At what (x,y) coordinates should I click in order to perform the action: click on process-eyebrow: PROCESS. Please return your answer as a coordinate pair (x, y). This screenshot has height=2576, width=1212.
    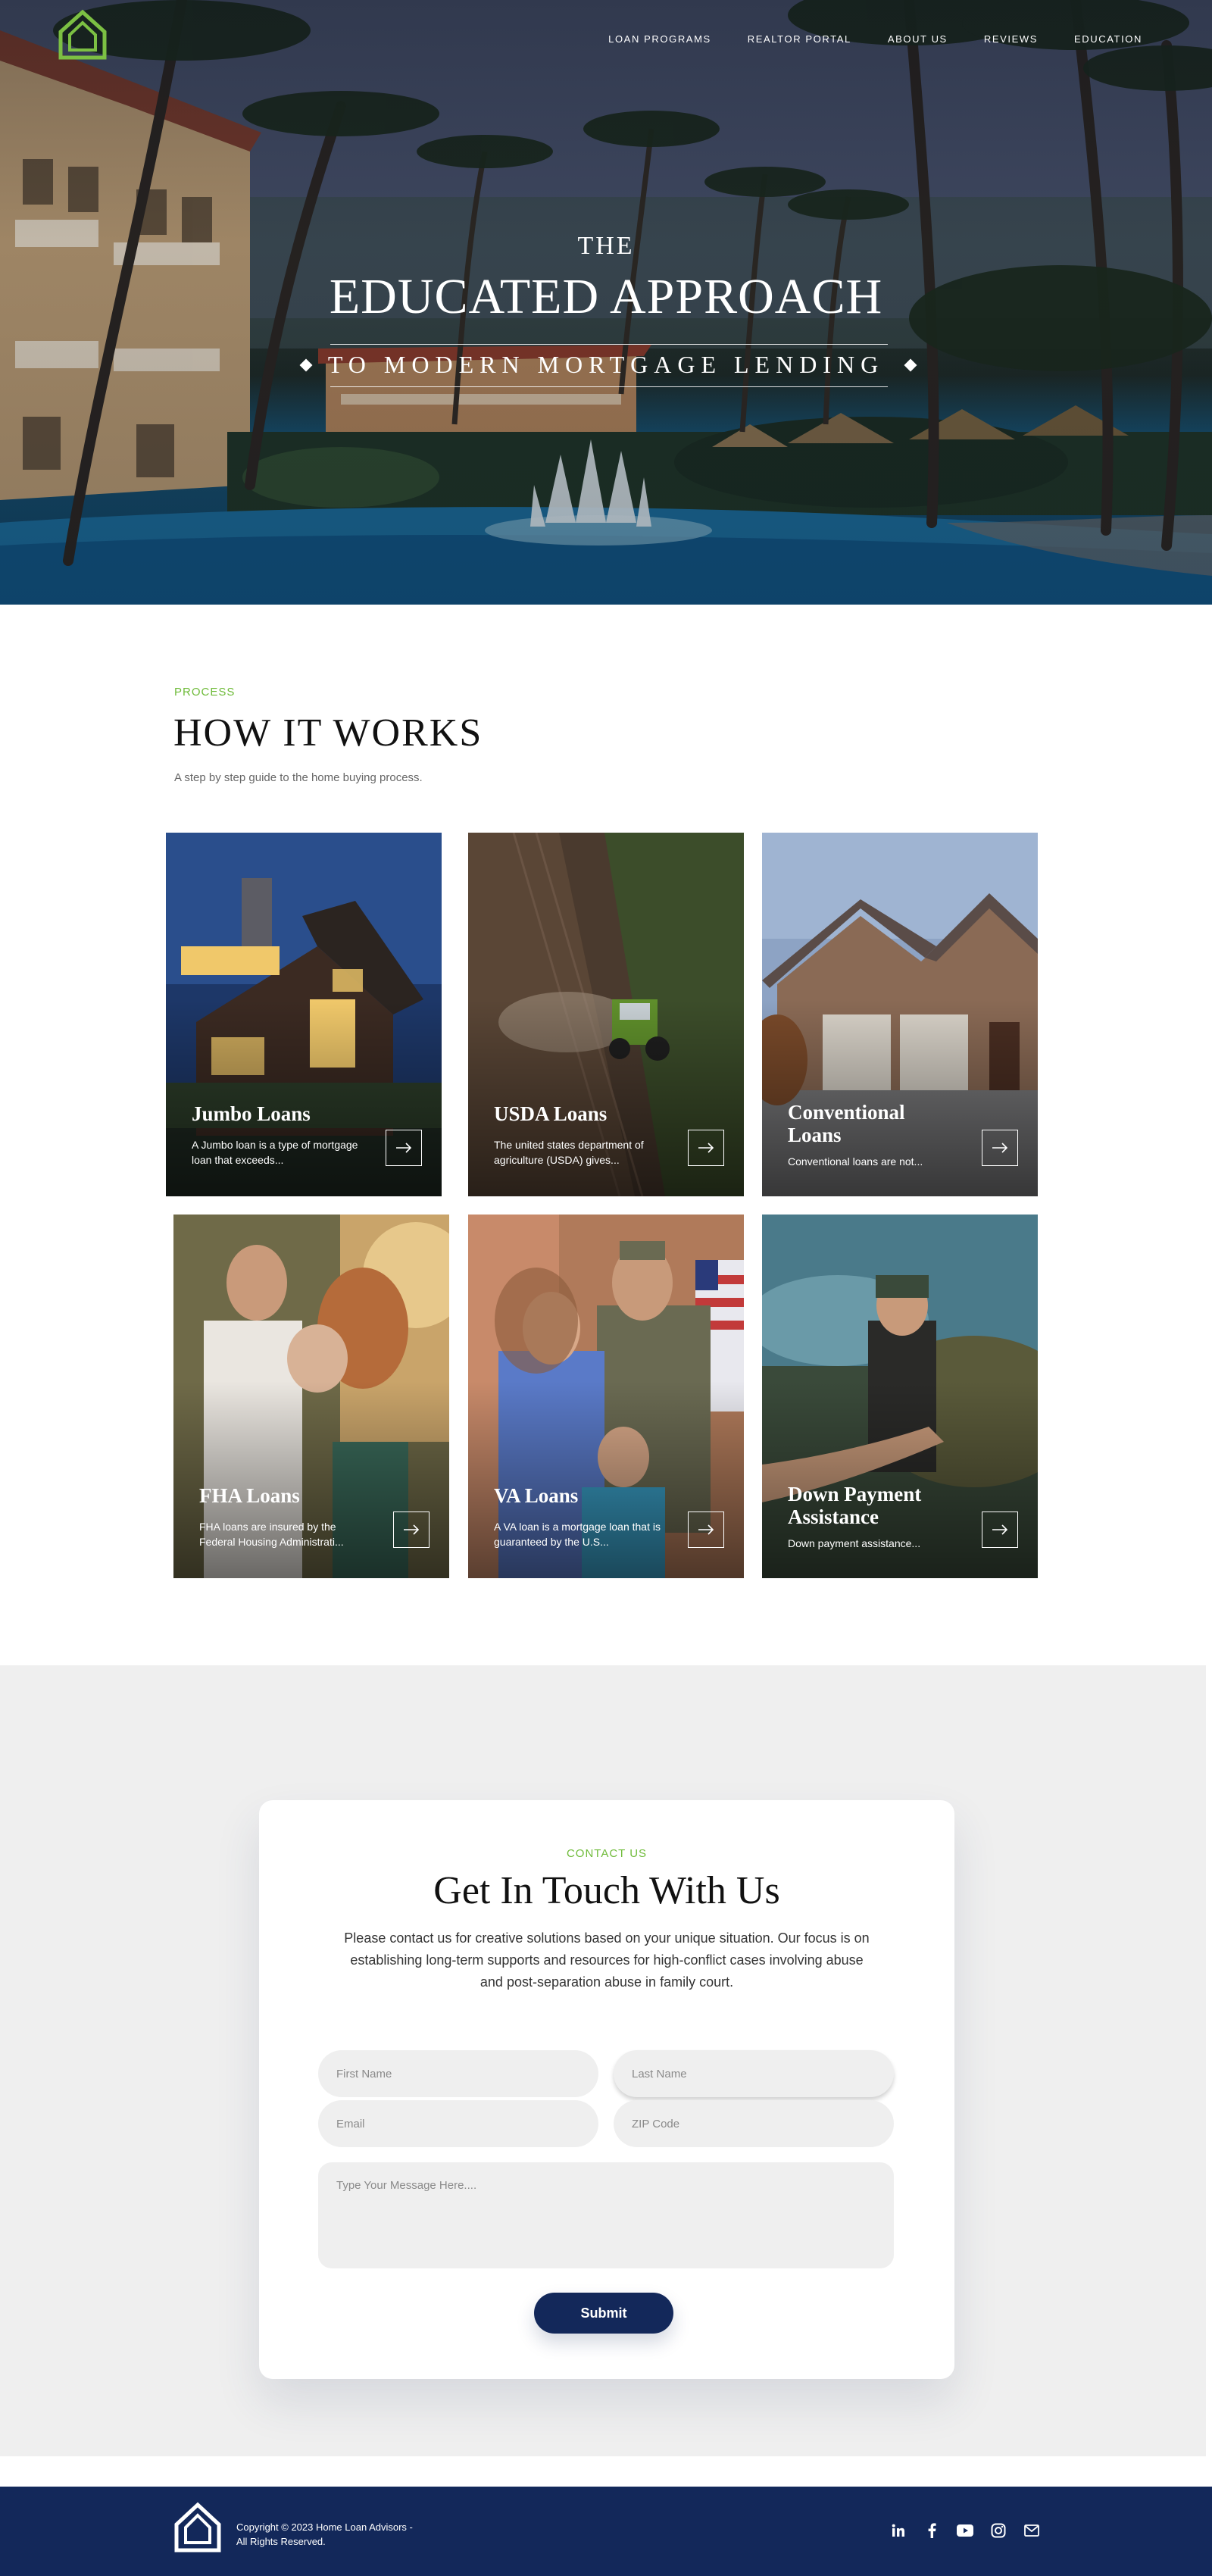
    Looking at the image, I should click on (205, 692).